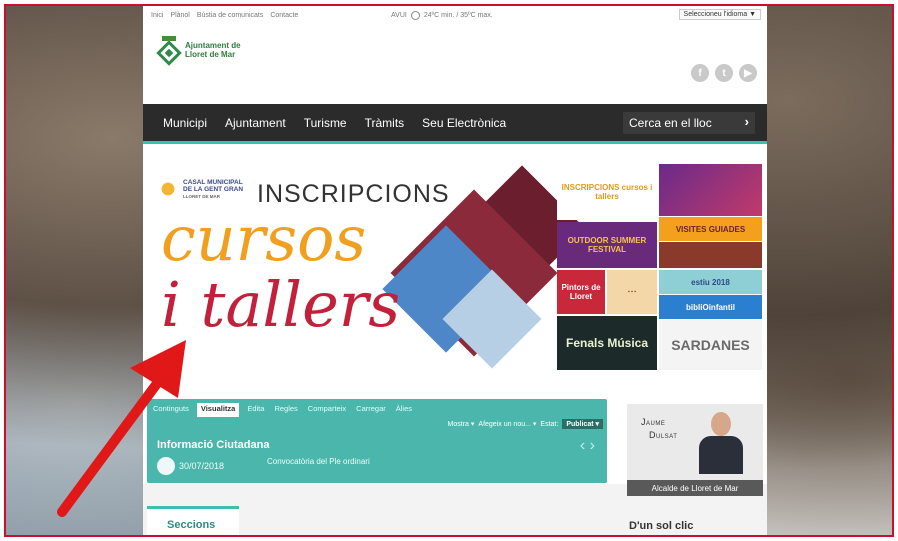 The width and height of the screenshot is (898, 541). I want to click on banner-tallers: i tallers, so click(281, 304).